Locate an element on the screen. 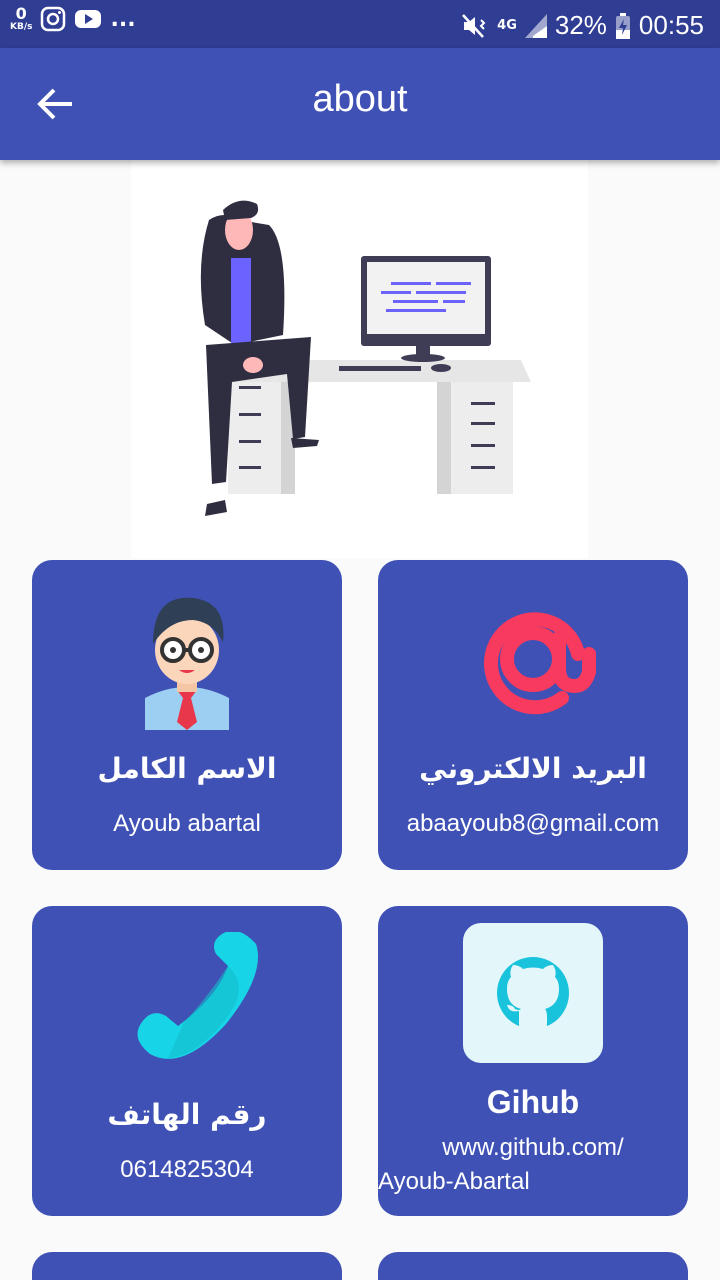 This screenshot has height=1280, width=720. battery-charging-icon is located at coordinates (622, 25).